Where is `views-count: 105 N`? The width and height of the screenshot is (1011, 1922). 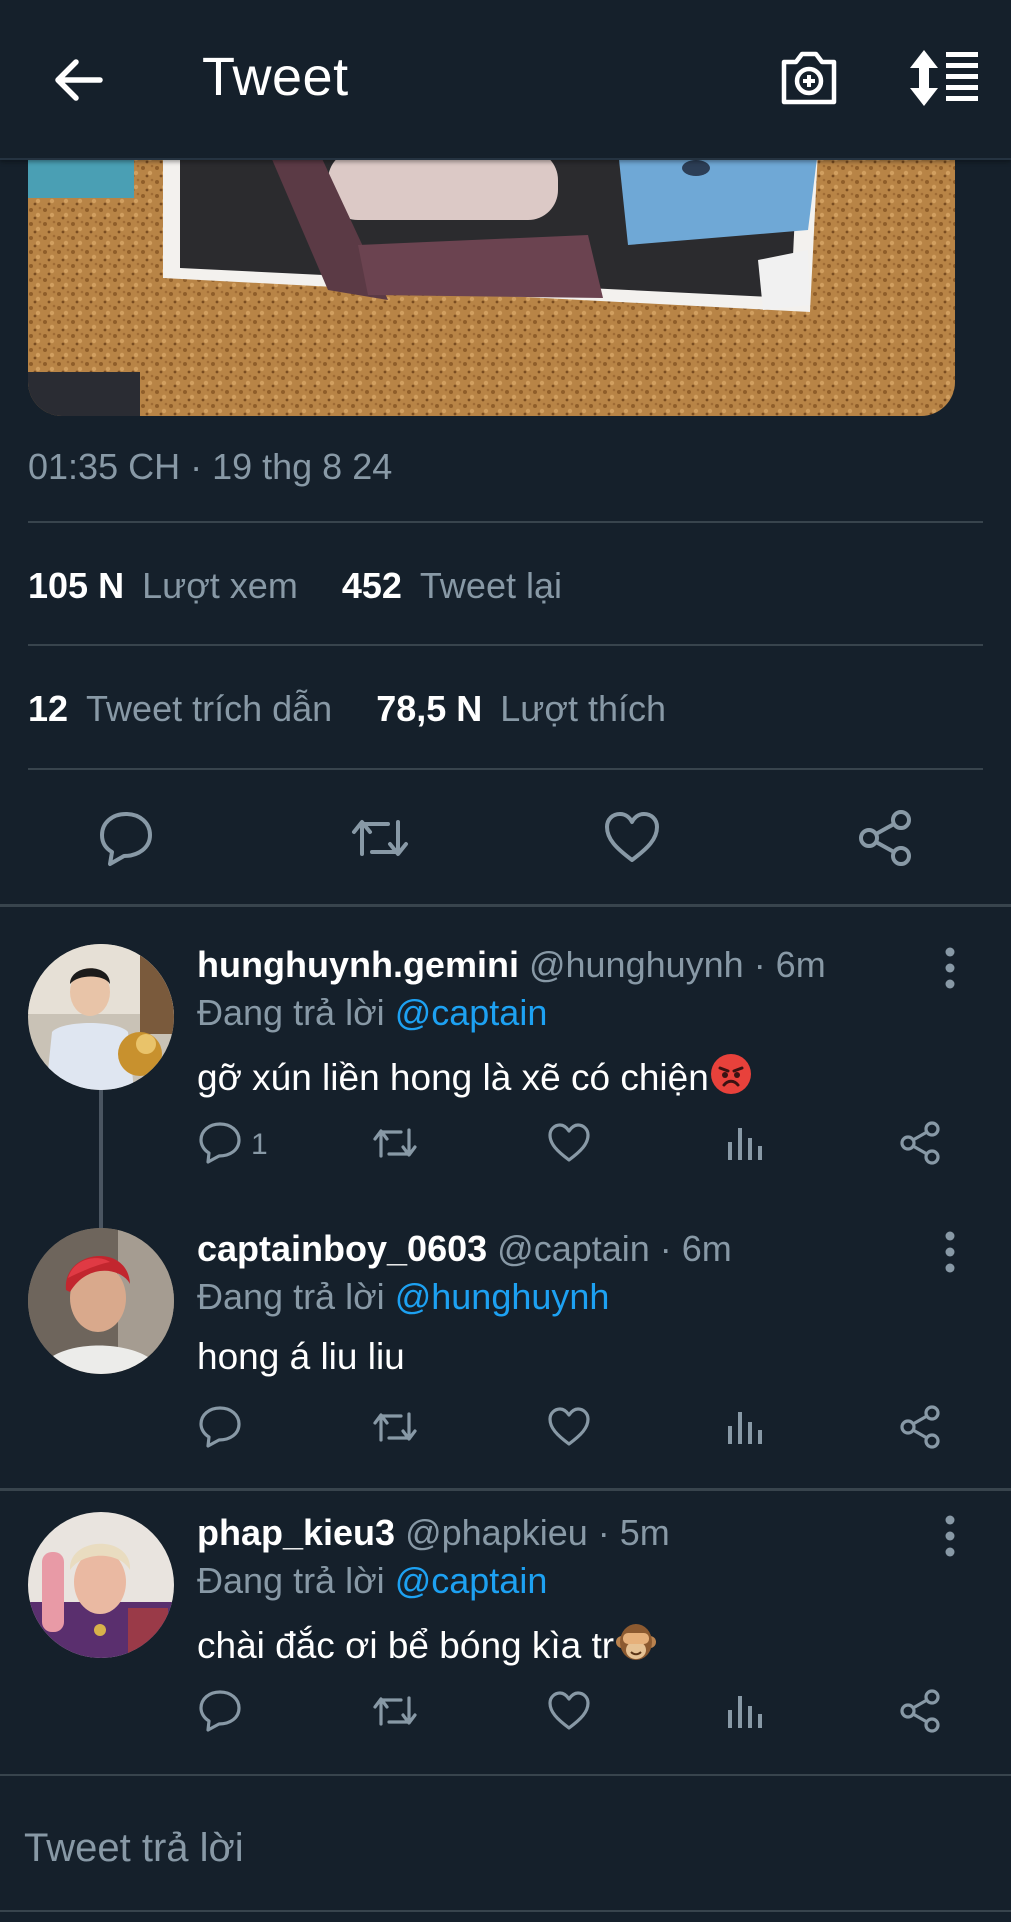 views-count: 105 N is located at coordinates (76, 585).